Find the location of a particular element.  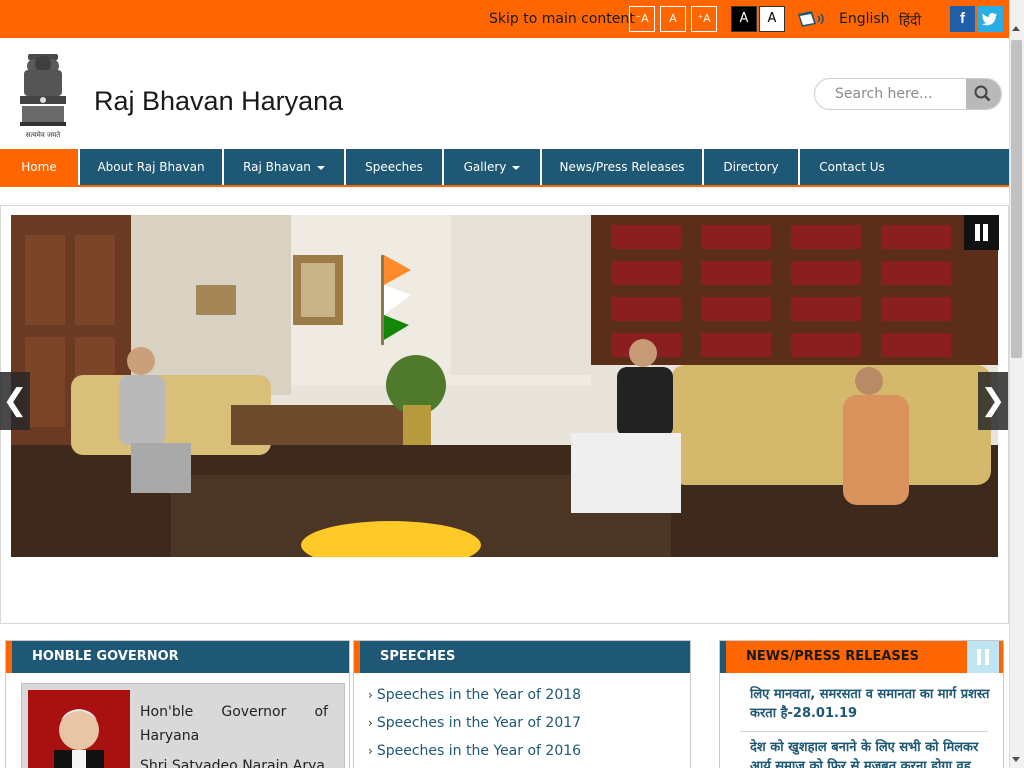

slider-next-arrow: ❯ is located at coordinates (993, 401).